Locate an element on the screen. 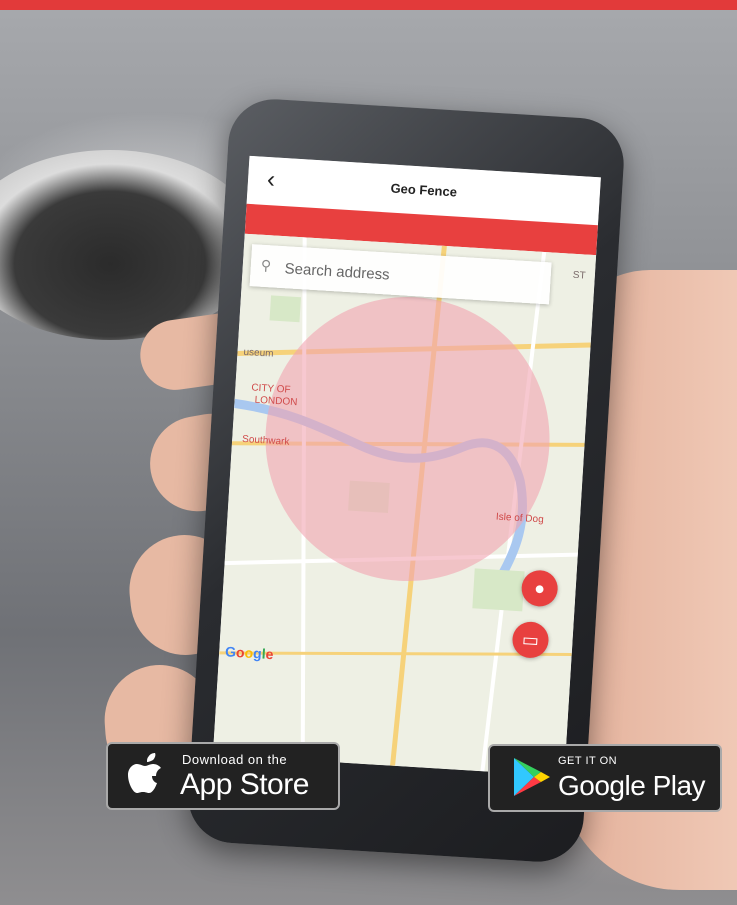 The width and height of the screenshot is (737, 905). map-label: useum is located at coordinates (258, 353).